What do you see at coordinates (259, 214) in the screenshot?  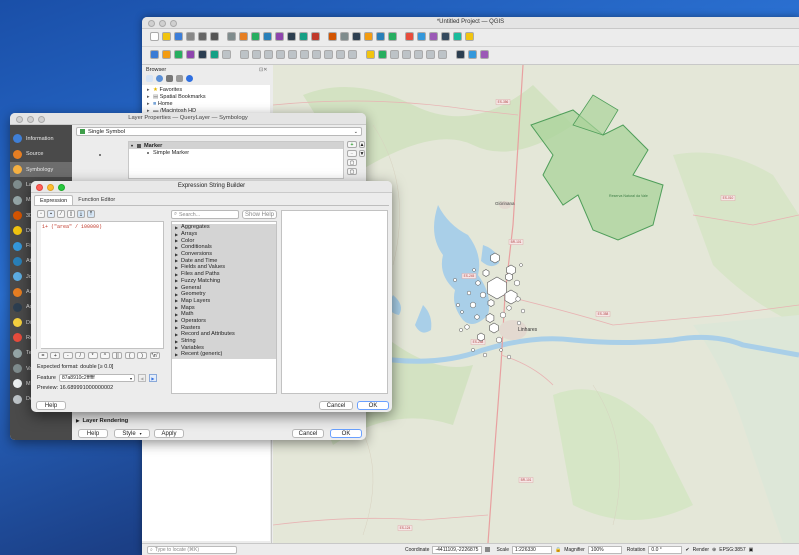 I see `show-help-button: Show Help` at bounding box center [259, 214].